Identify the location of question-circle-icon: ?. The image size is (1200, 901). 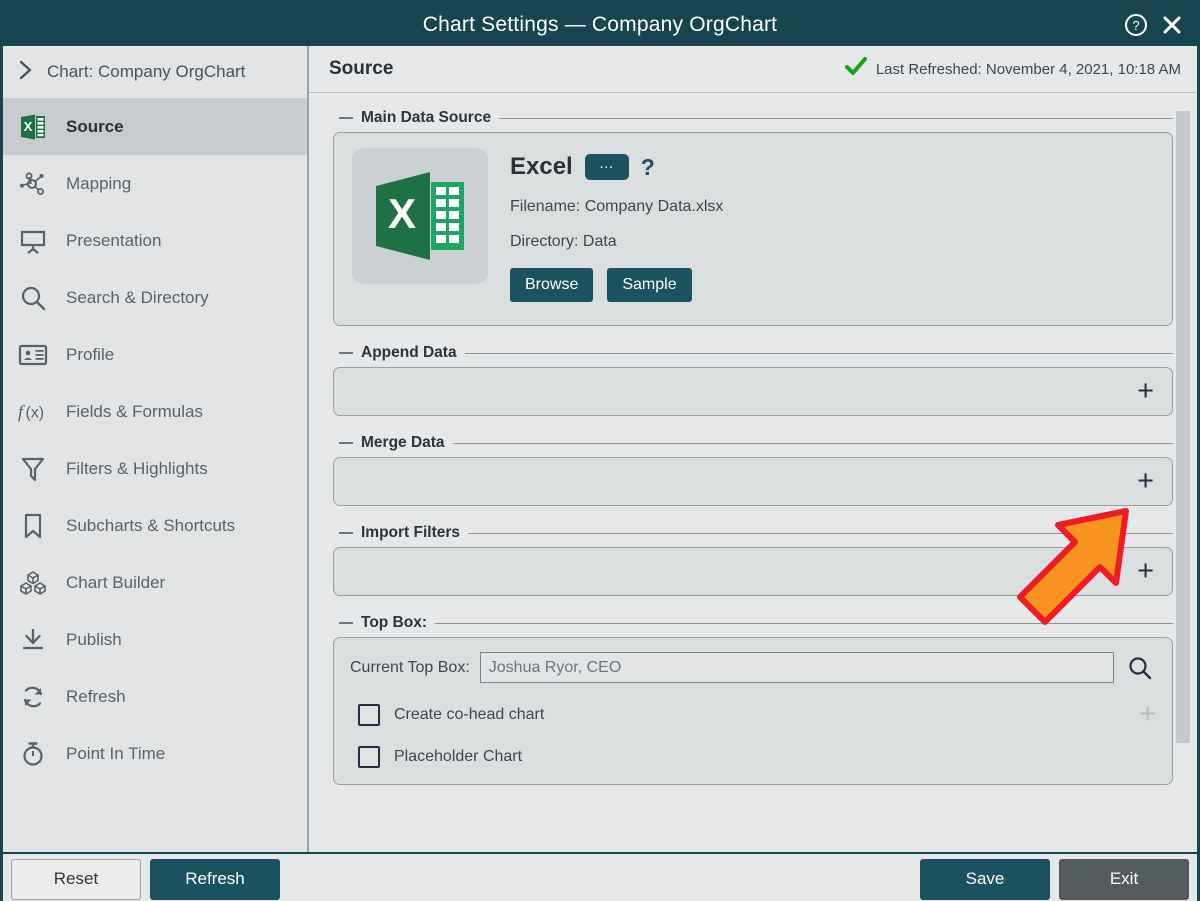
(1136, 25).